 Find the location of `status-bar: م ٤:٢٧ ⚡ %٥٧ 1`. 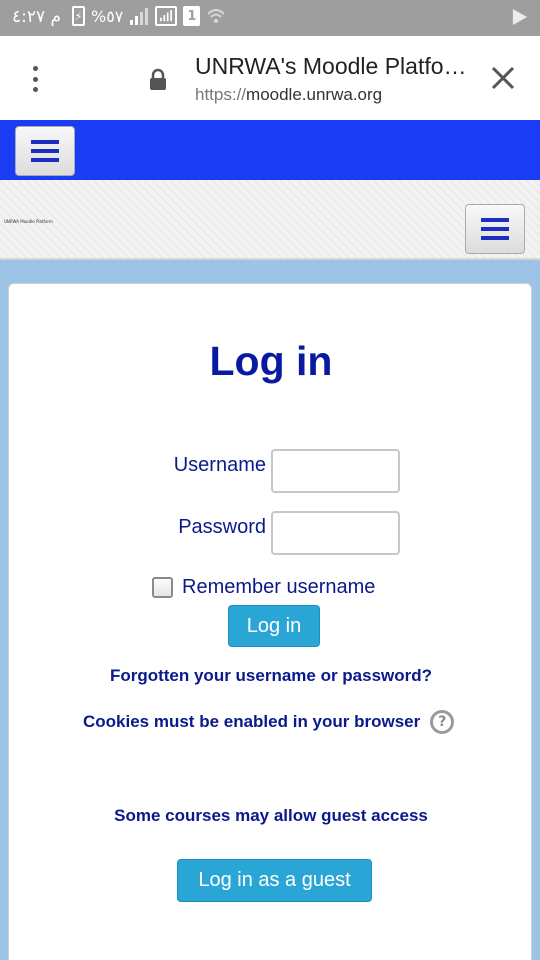

status-bar: م ٤:٢٧ ⚡ %٥٧ 1 is located at coordinates (270, 18).